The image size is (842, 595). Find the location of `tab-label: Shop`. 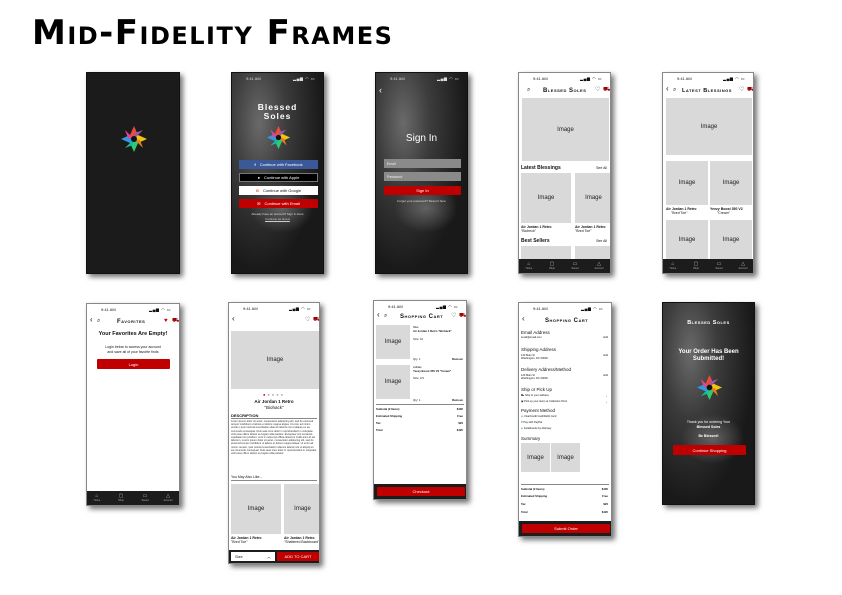

tab-label: Shop is located at coordinates (552, 268).